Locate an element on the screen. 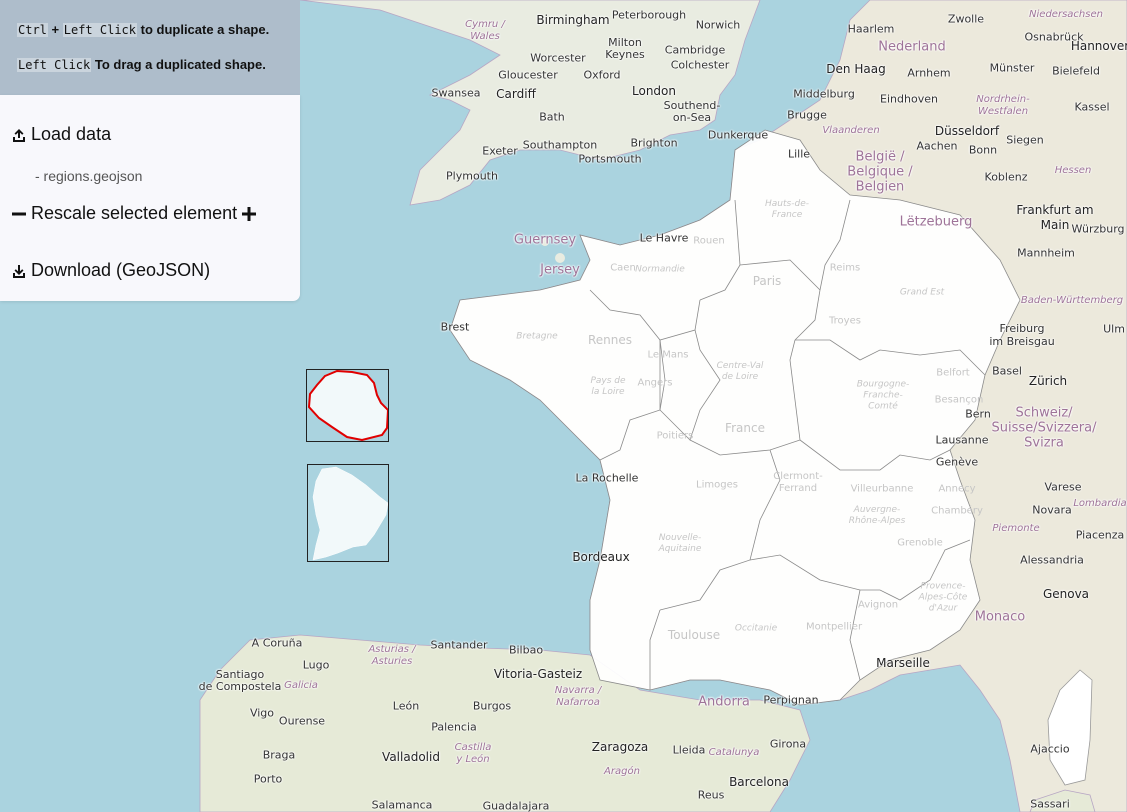 Image resolution: width=1127 pixels, height=812 pixels. download-label: Download (GeoJSON) is located at coordinates (121, 270).